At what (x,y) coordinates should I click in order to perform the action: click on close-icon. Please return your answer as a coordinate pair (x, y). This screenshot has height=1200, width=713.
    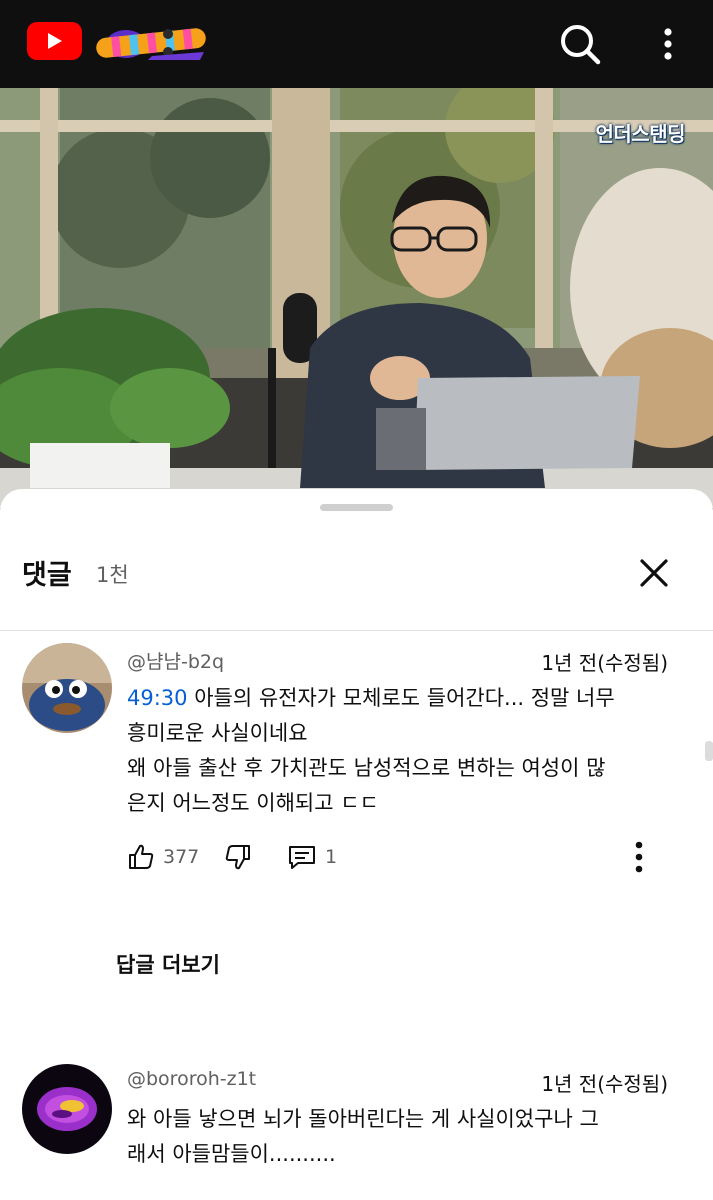
    Looking at the image, I should click on (654, 573).